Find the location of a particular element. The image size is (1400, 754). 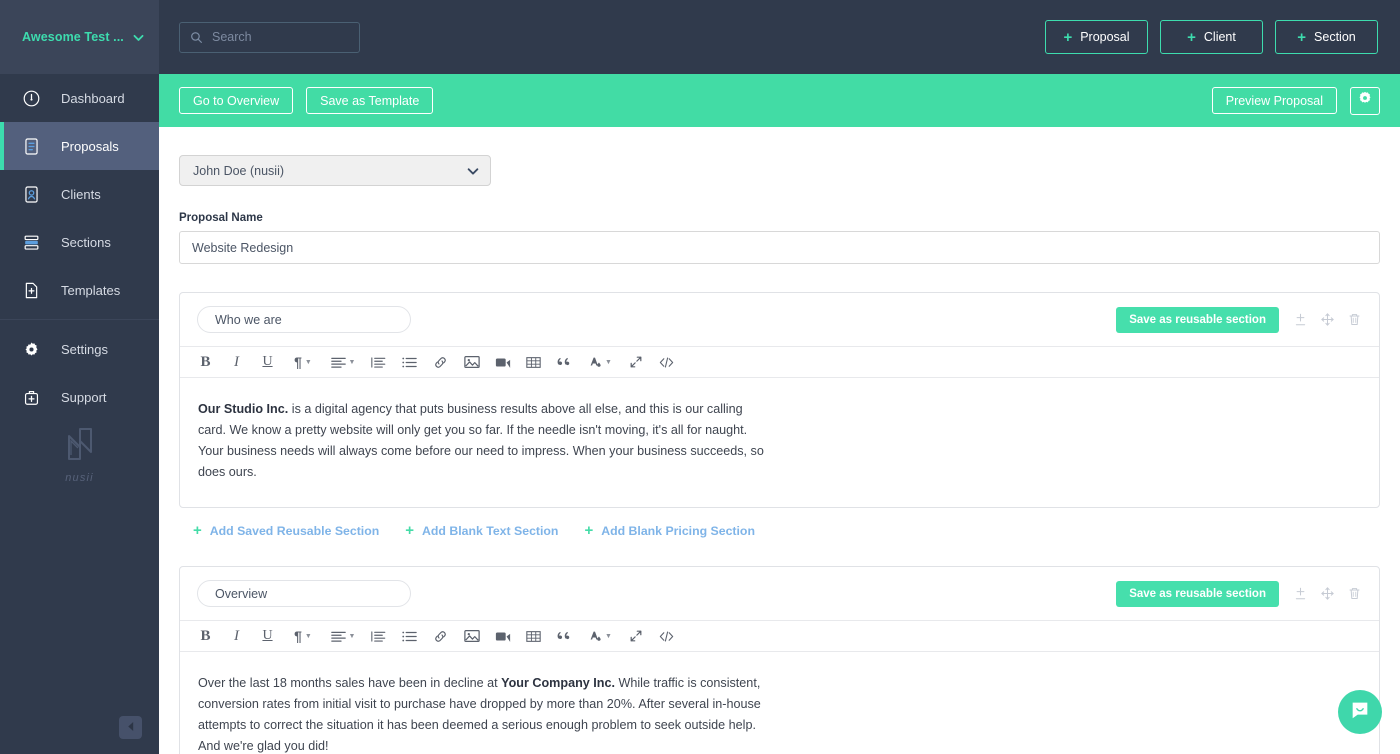

sidebar-item-sections: Sections is located at coordinates (79, 242).